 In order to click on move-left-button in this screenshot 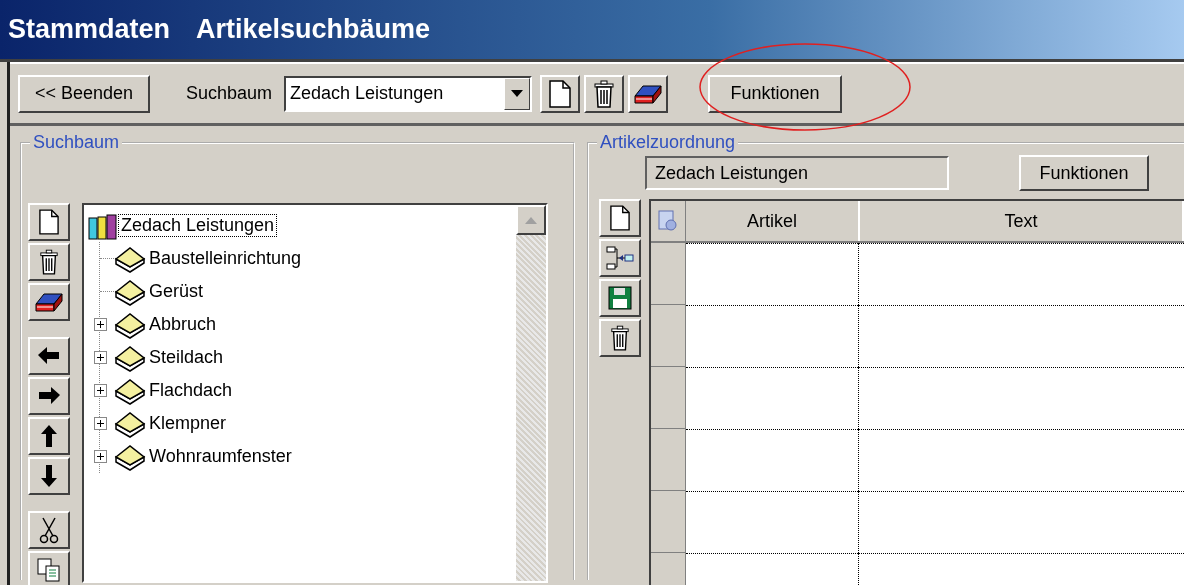, I will do `click(49, 356)`.